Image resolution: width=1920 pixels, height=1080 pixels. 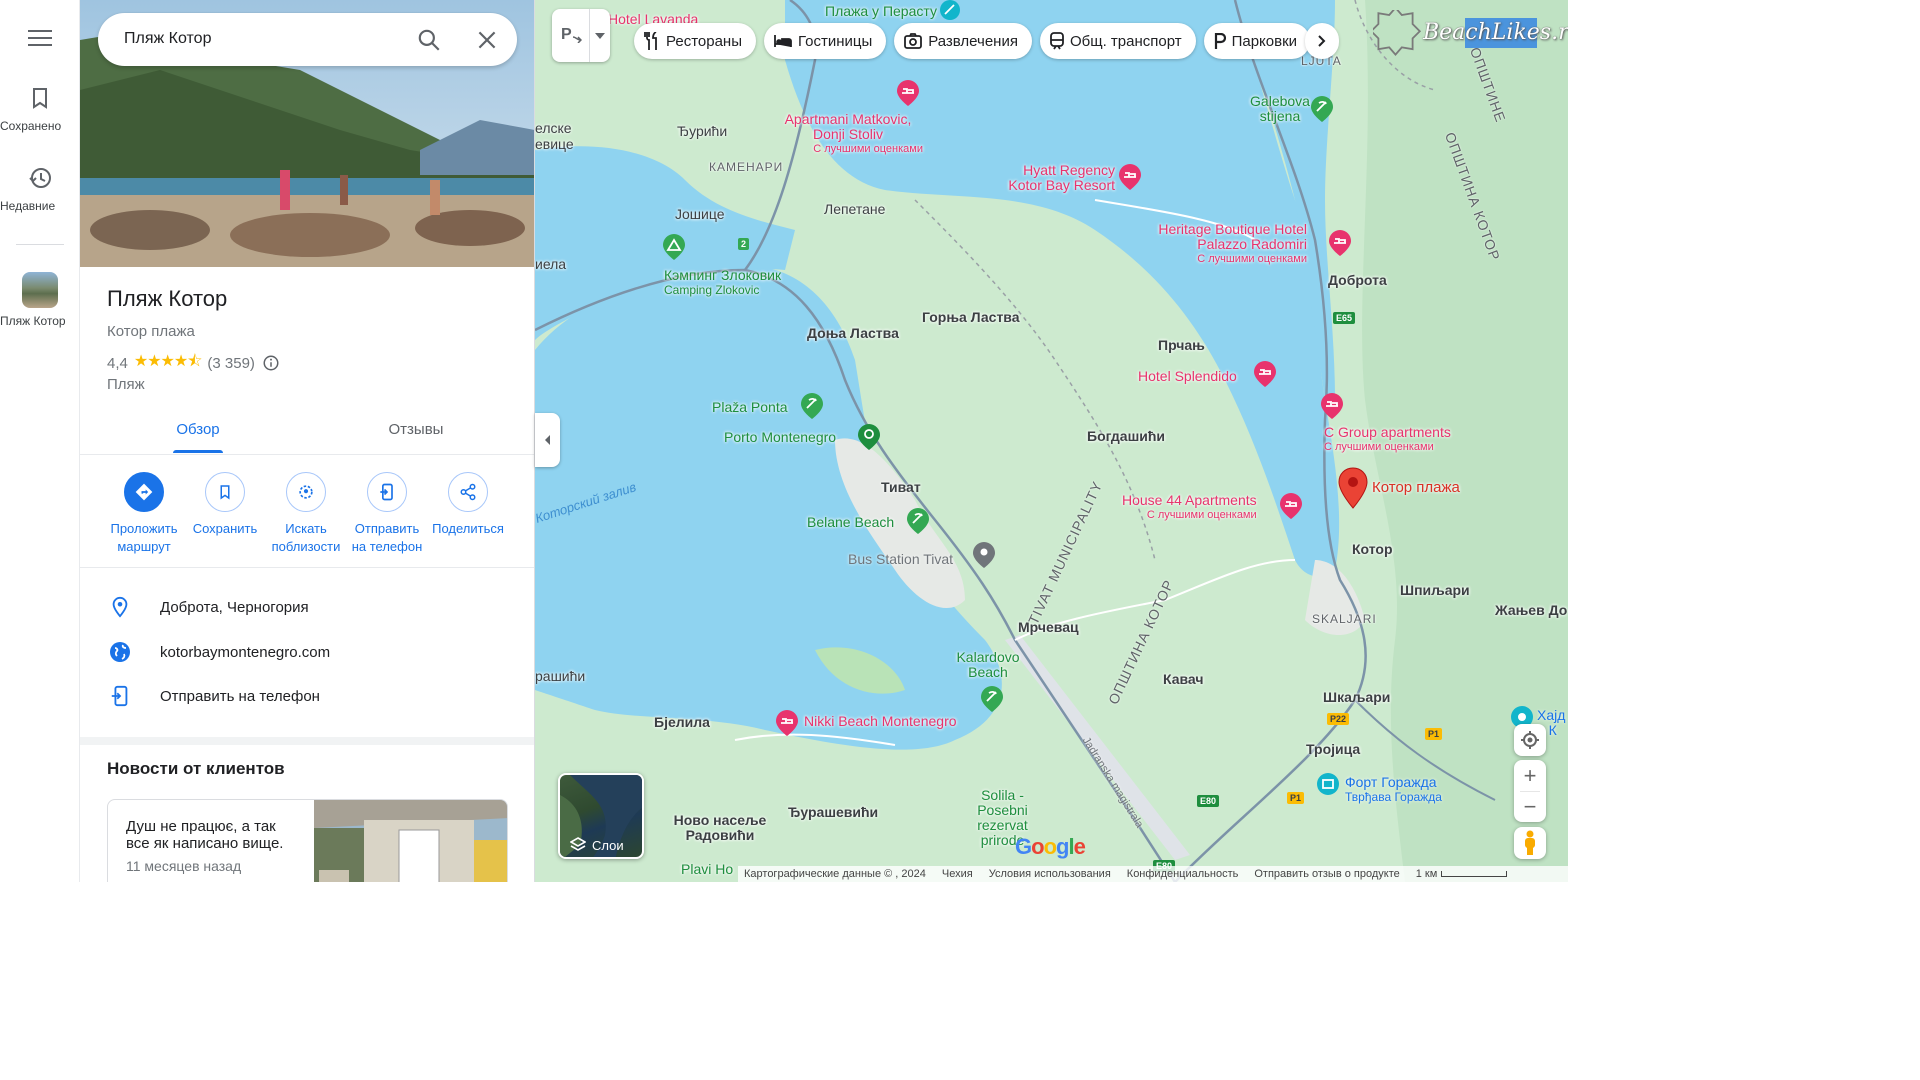 I want to click on recent-button: Недавние, so click(x=40, y=189).